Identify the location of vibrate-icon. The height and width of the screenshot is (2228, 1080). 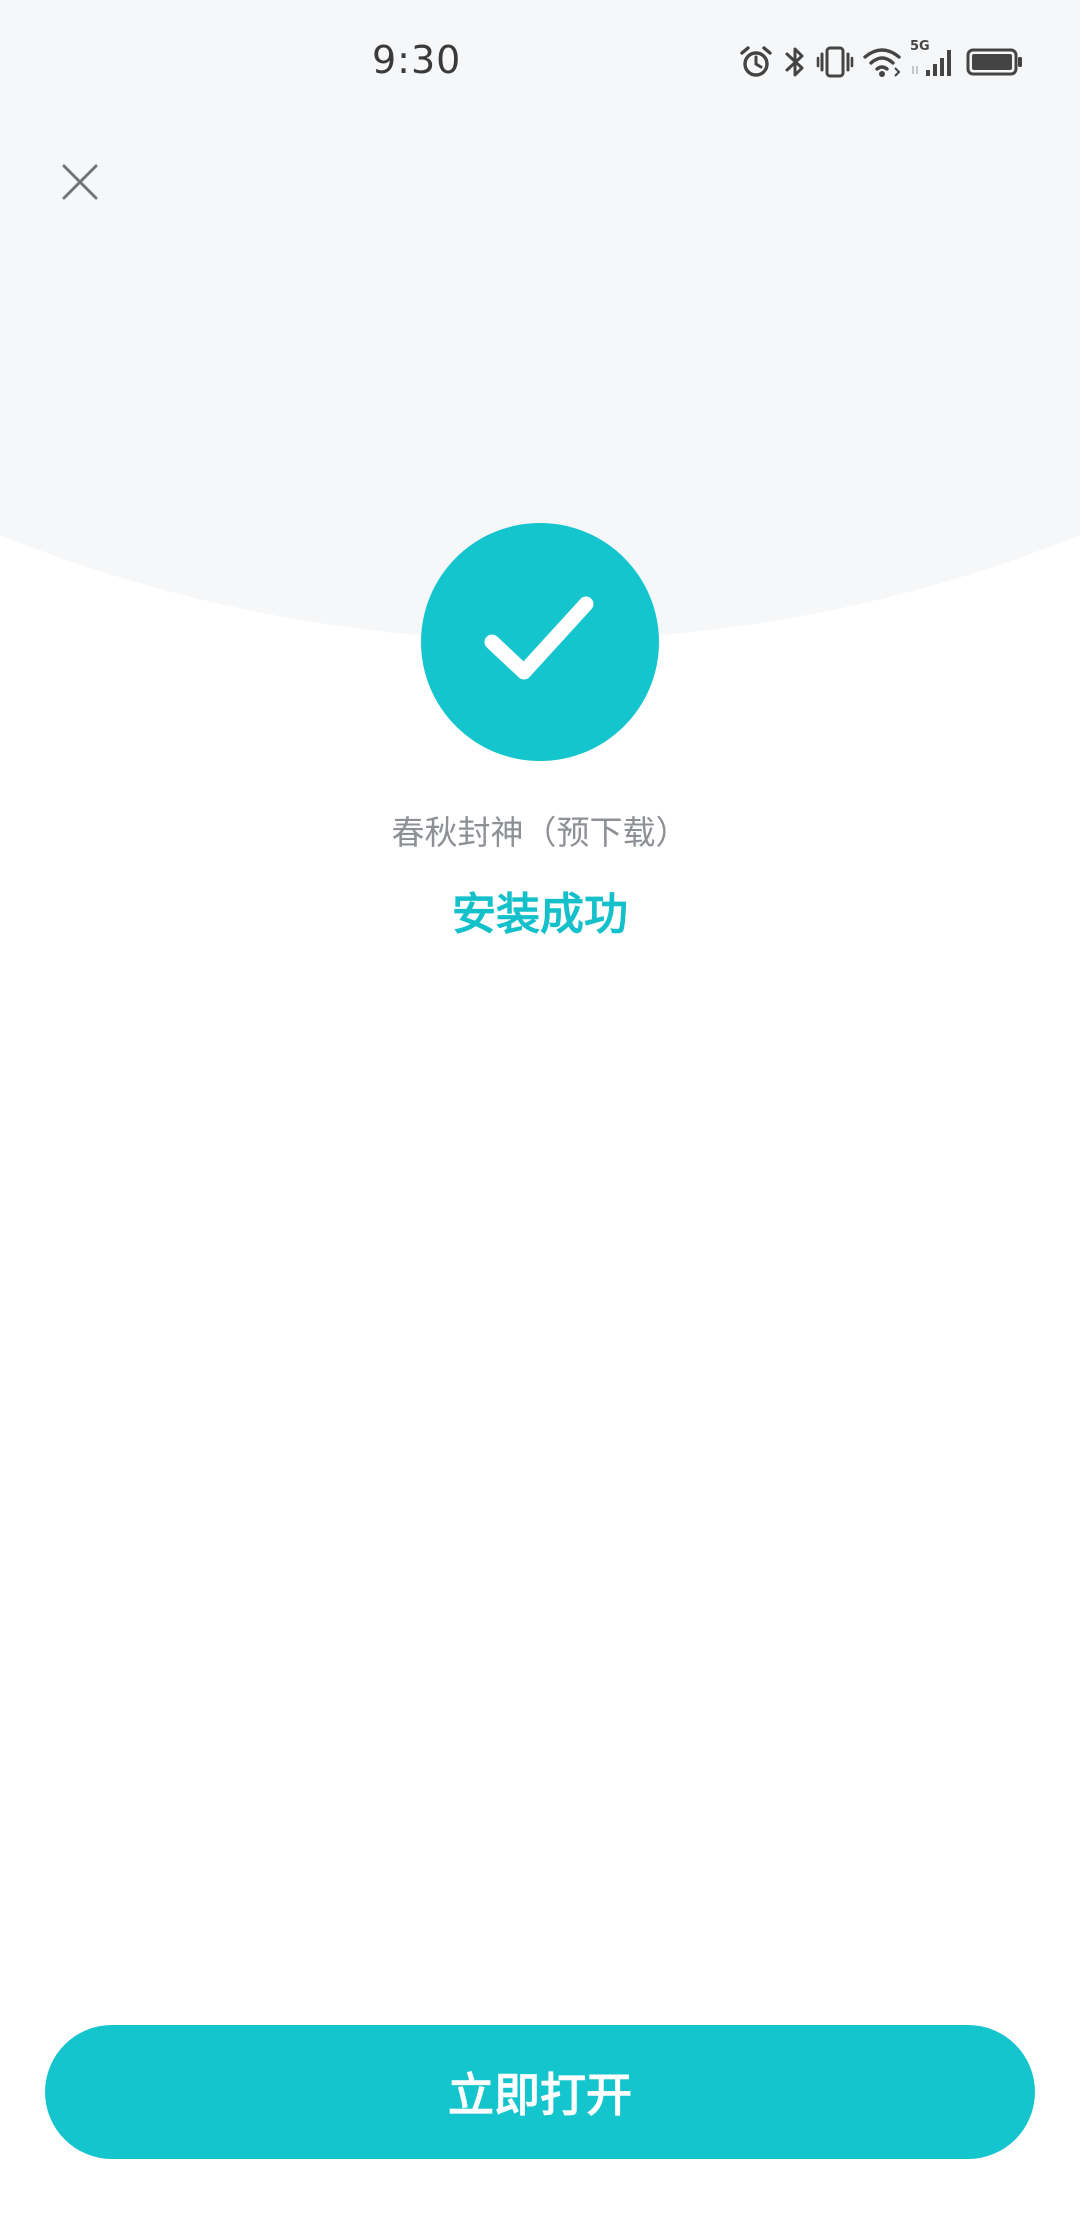
(835, 62).